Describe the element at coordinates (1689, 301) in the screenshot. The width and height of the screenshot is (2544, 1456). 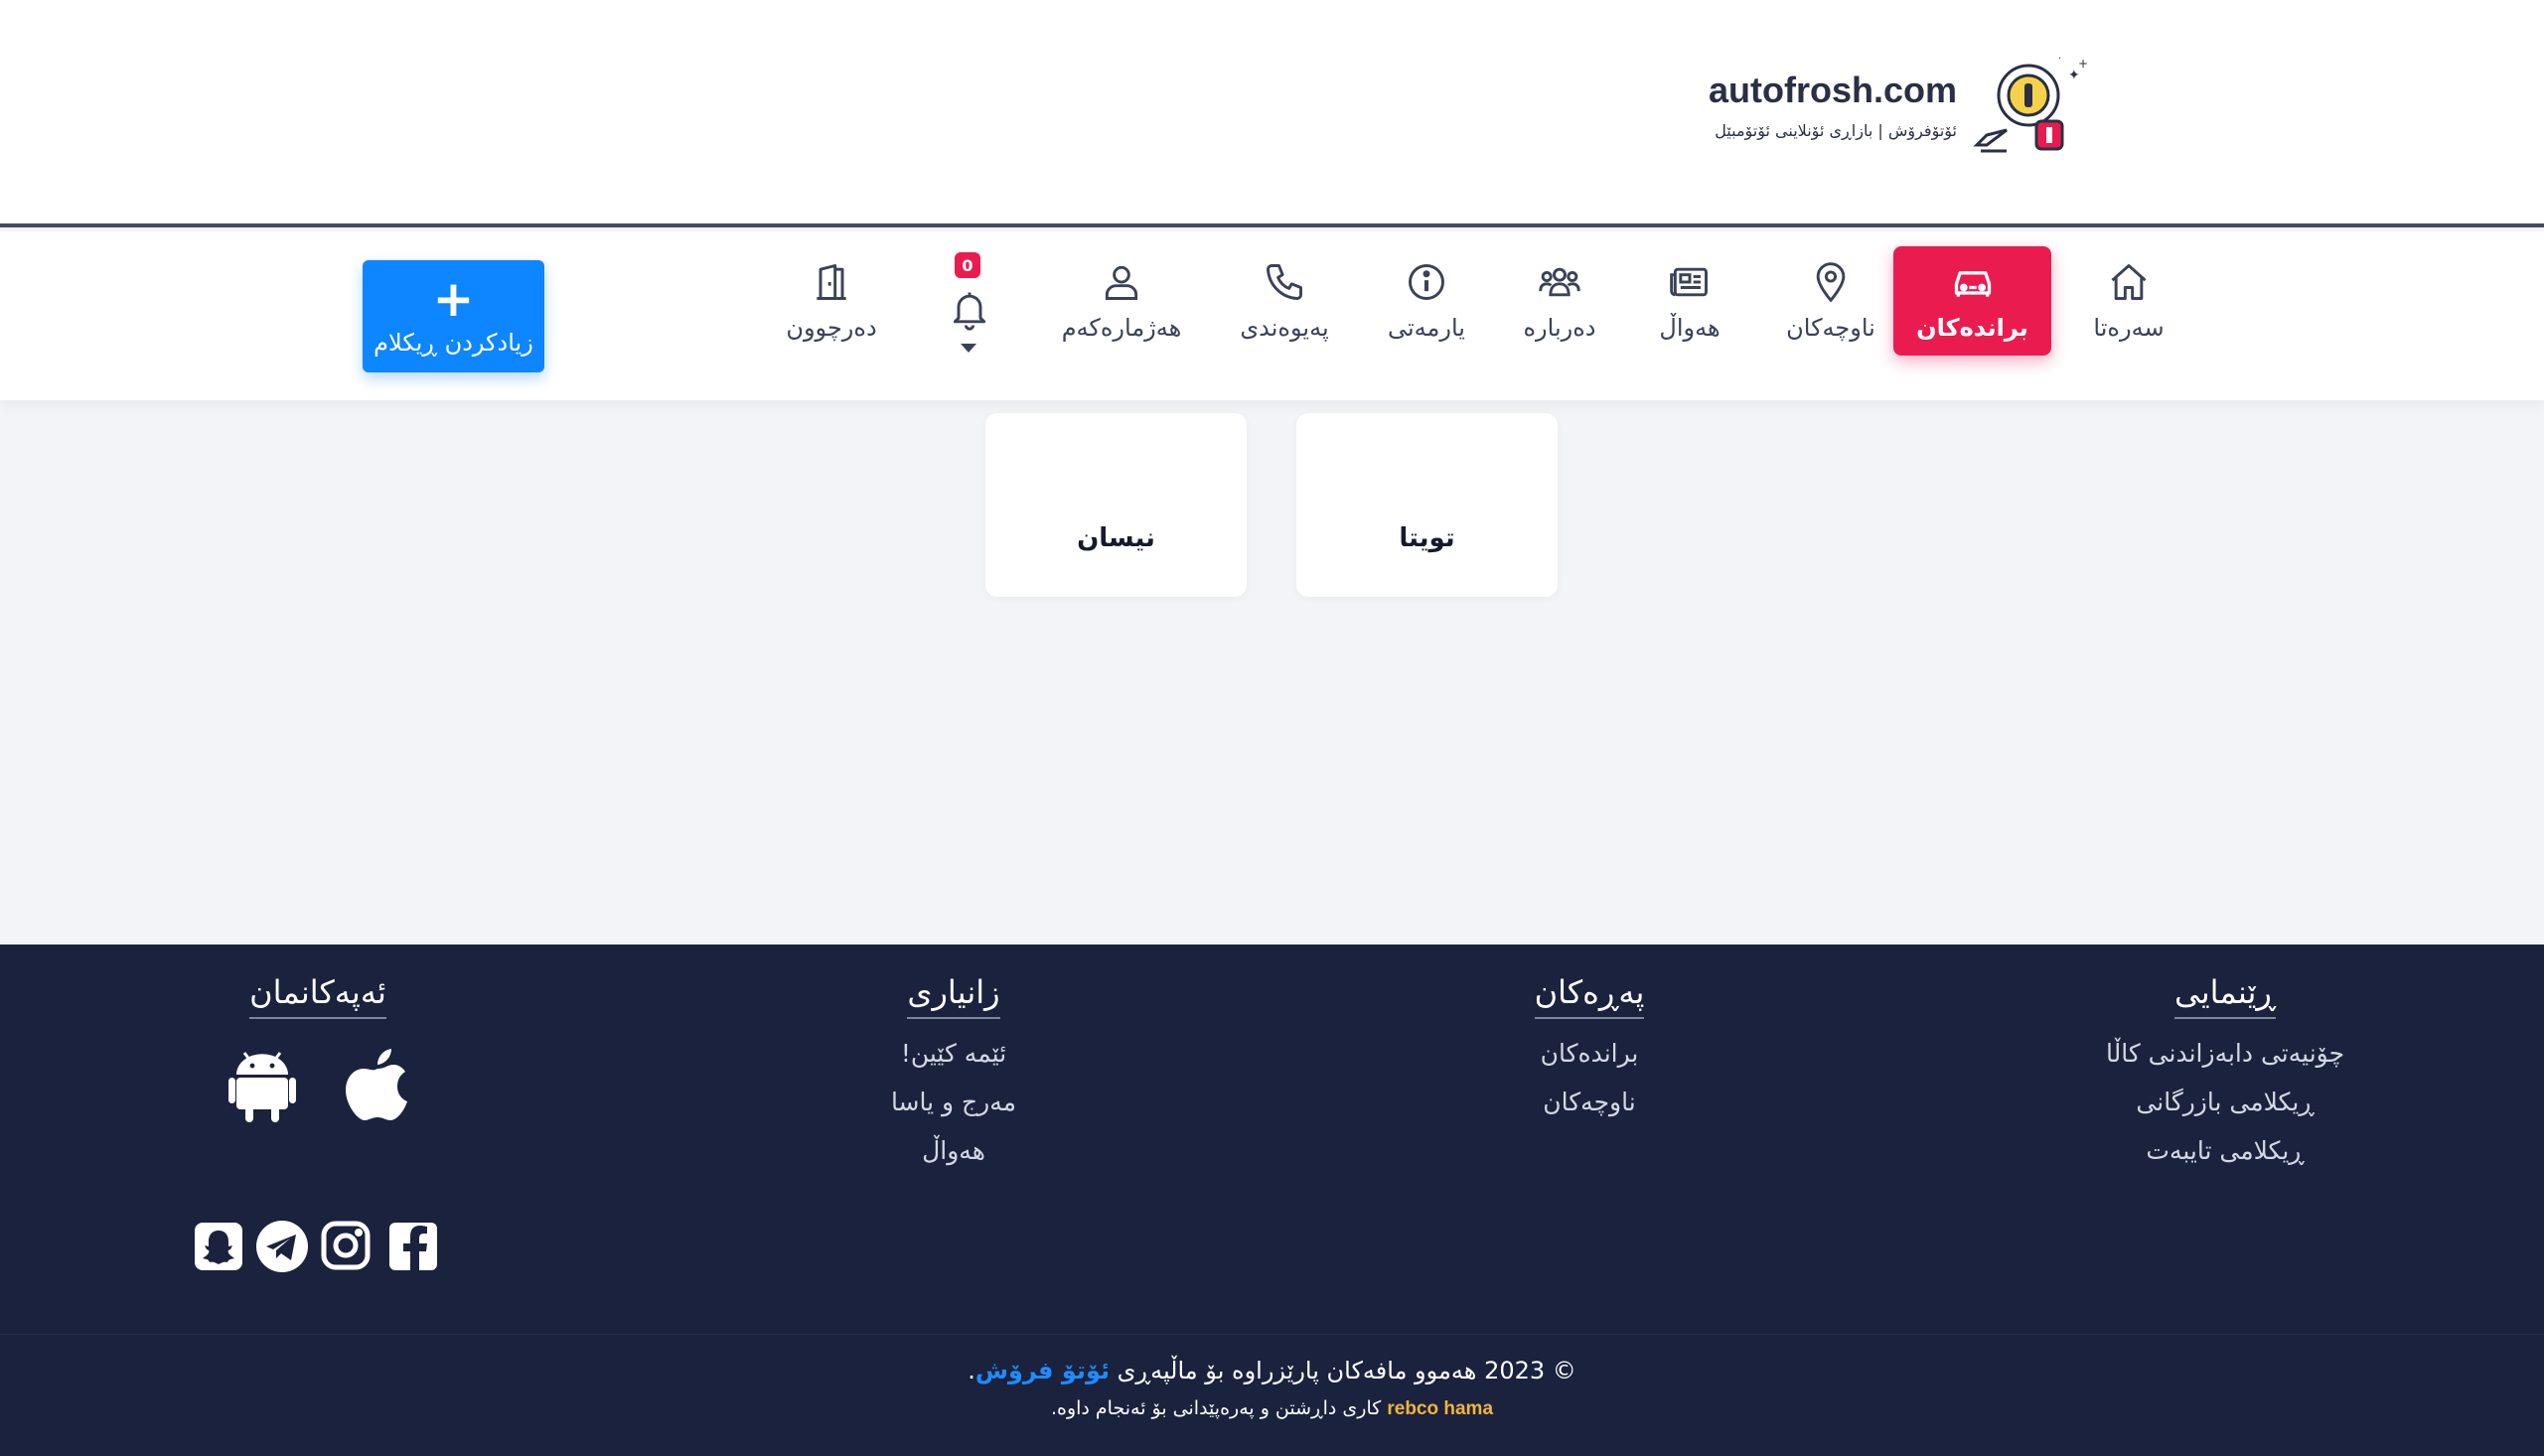
I see `nav-item-news: هەواڵ` at that location.